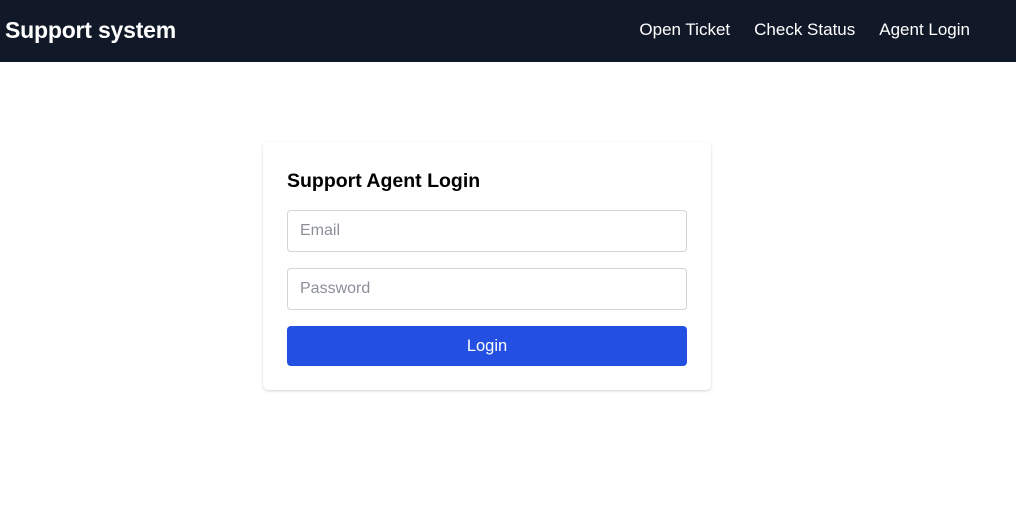 The width and height of the screenshot is (1016, 509). Describe the element at coordinates (487, 346) in the screenshot. I see `login-button: Login` at that location.